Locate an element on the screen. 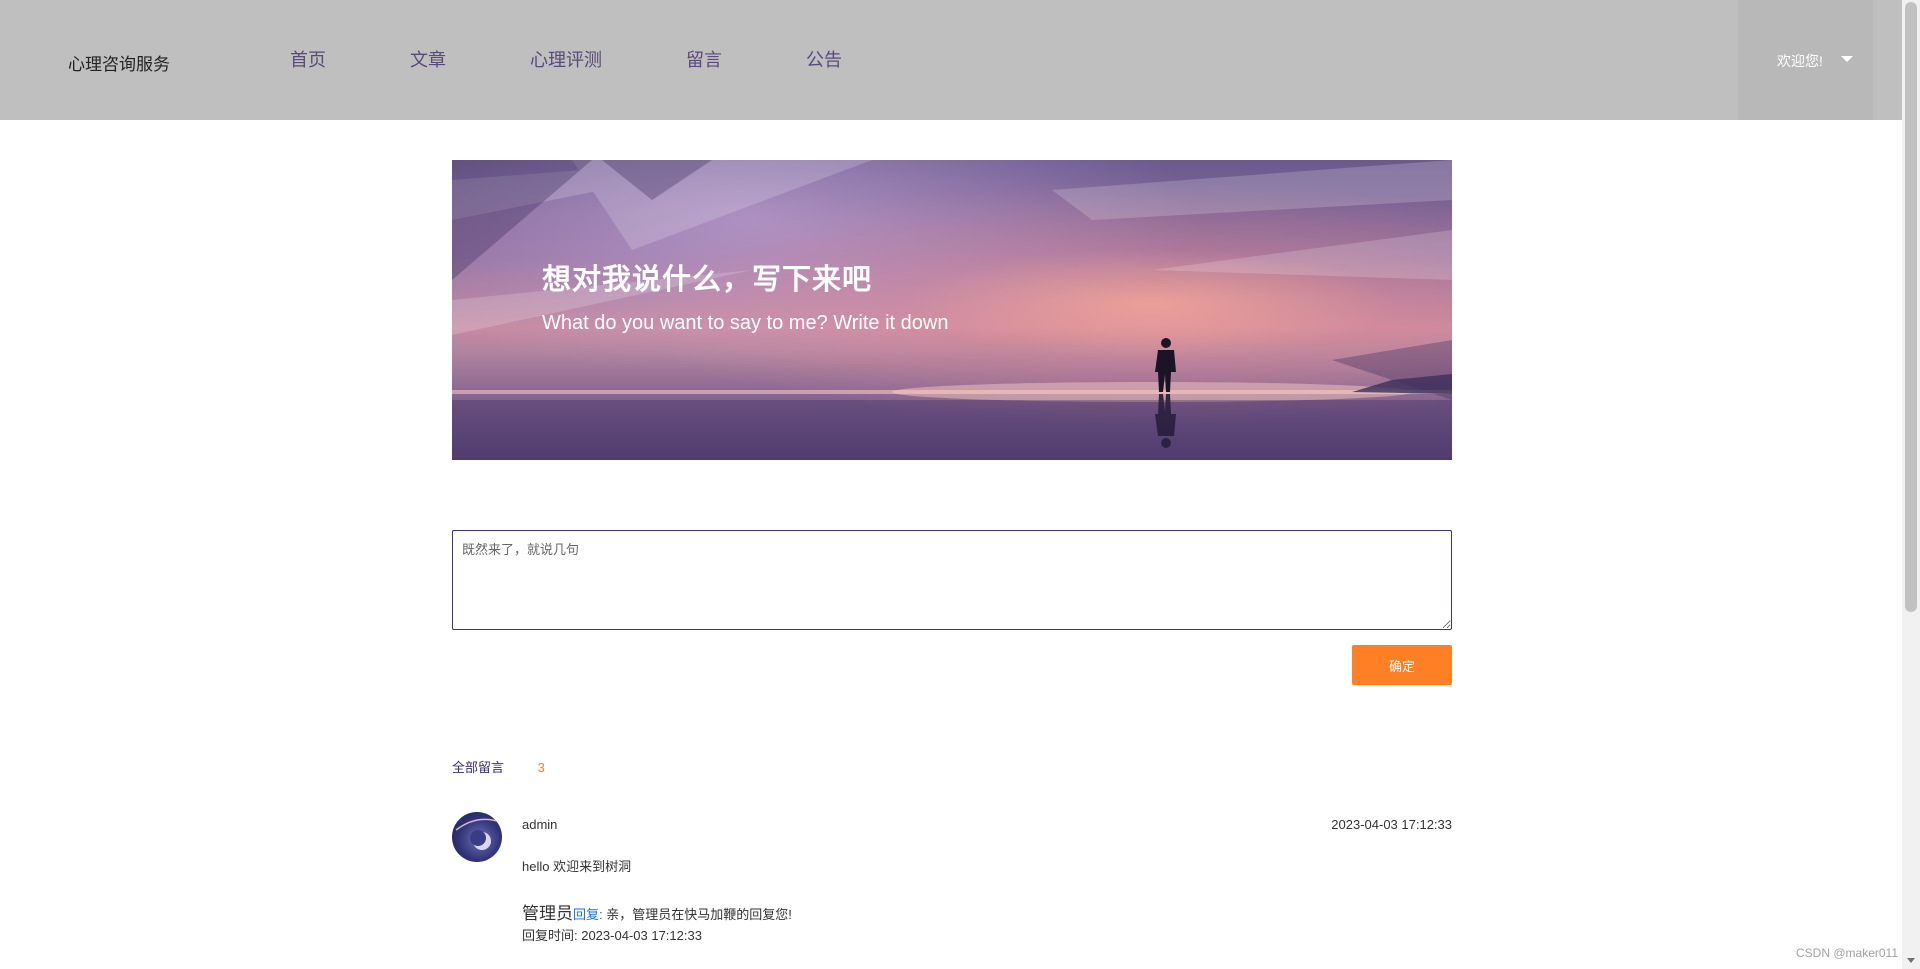 The image size is (1920, 969). csdn-watermark: CSDN @maker011 is located at coordinates (1847, 953).